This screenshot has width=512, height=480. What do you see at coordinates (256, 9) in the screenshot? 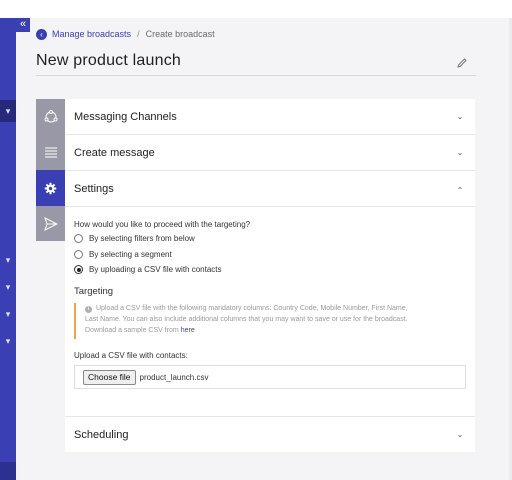
I see `top-bar` at bounding box center [256, 9].